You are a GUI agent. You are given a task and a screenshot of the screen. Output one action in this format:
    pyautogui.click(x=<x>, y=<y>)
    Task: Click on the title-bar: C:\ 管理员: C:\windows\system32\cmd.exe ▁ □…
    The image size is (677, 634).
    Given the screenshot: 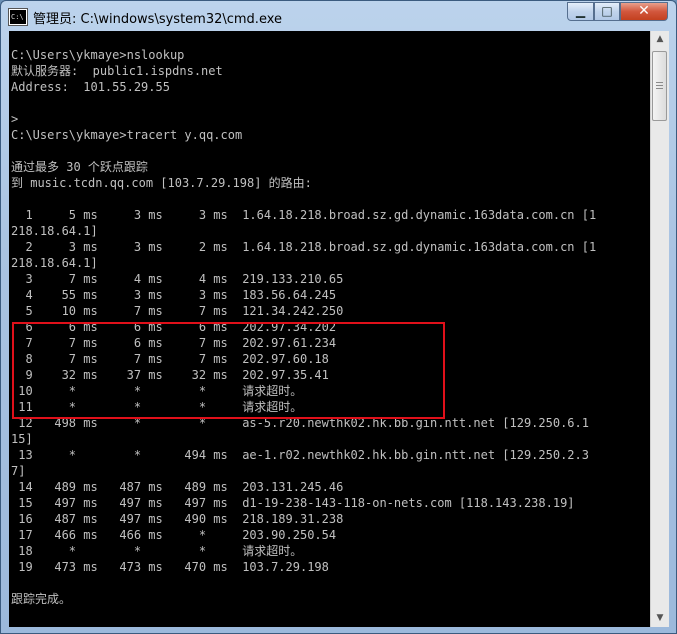 What is the action you would take?
    pyautogui.click(x=338, y=16)
    